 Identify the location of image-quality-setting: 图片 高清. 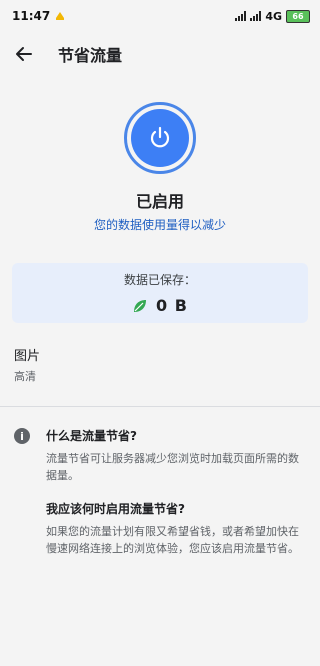
(160, 364).